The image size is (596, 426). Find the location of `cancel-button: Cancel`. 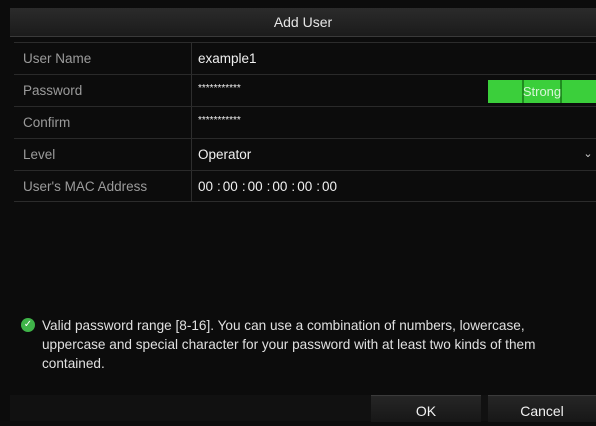

cancel-button: Cancel is located at coordinates (542, 408).